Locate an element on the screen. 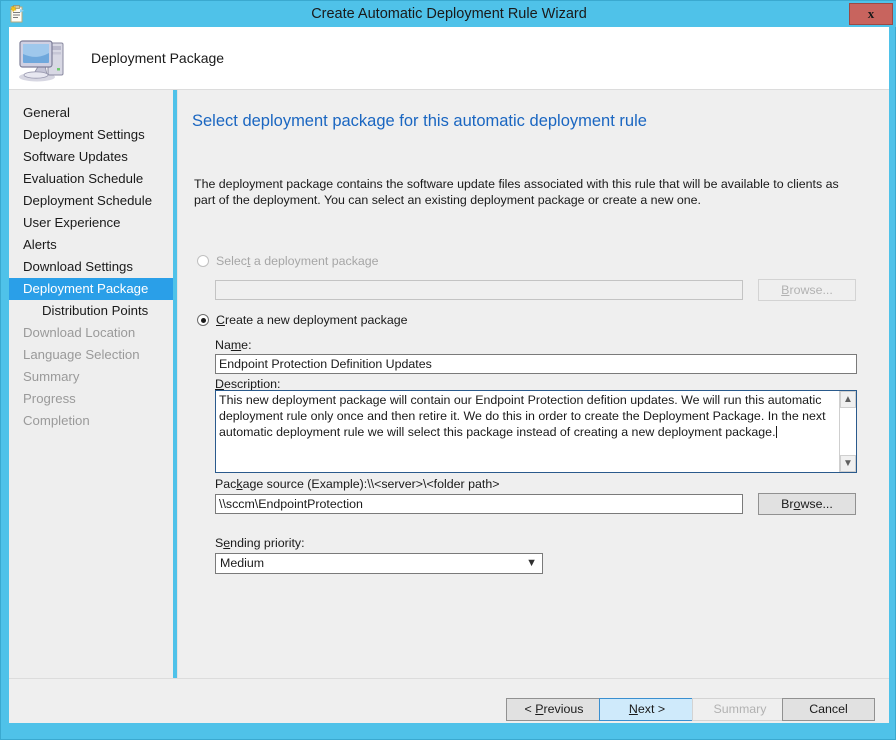 Image resolution: width=896 pixels, height=740 pixels. name-label-accel: m is located at coordinates (236, 345).